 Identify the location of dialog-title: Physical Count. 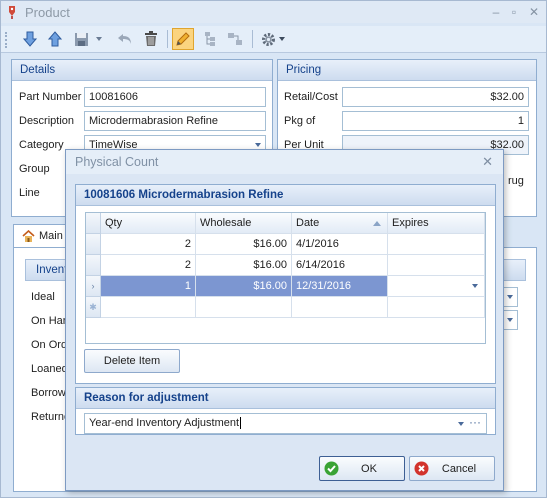
(117, 162).